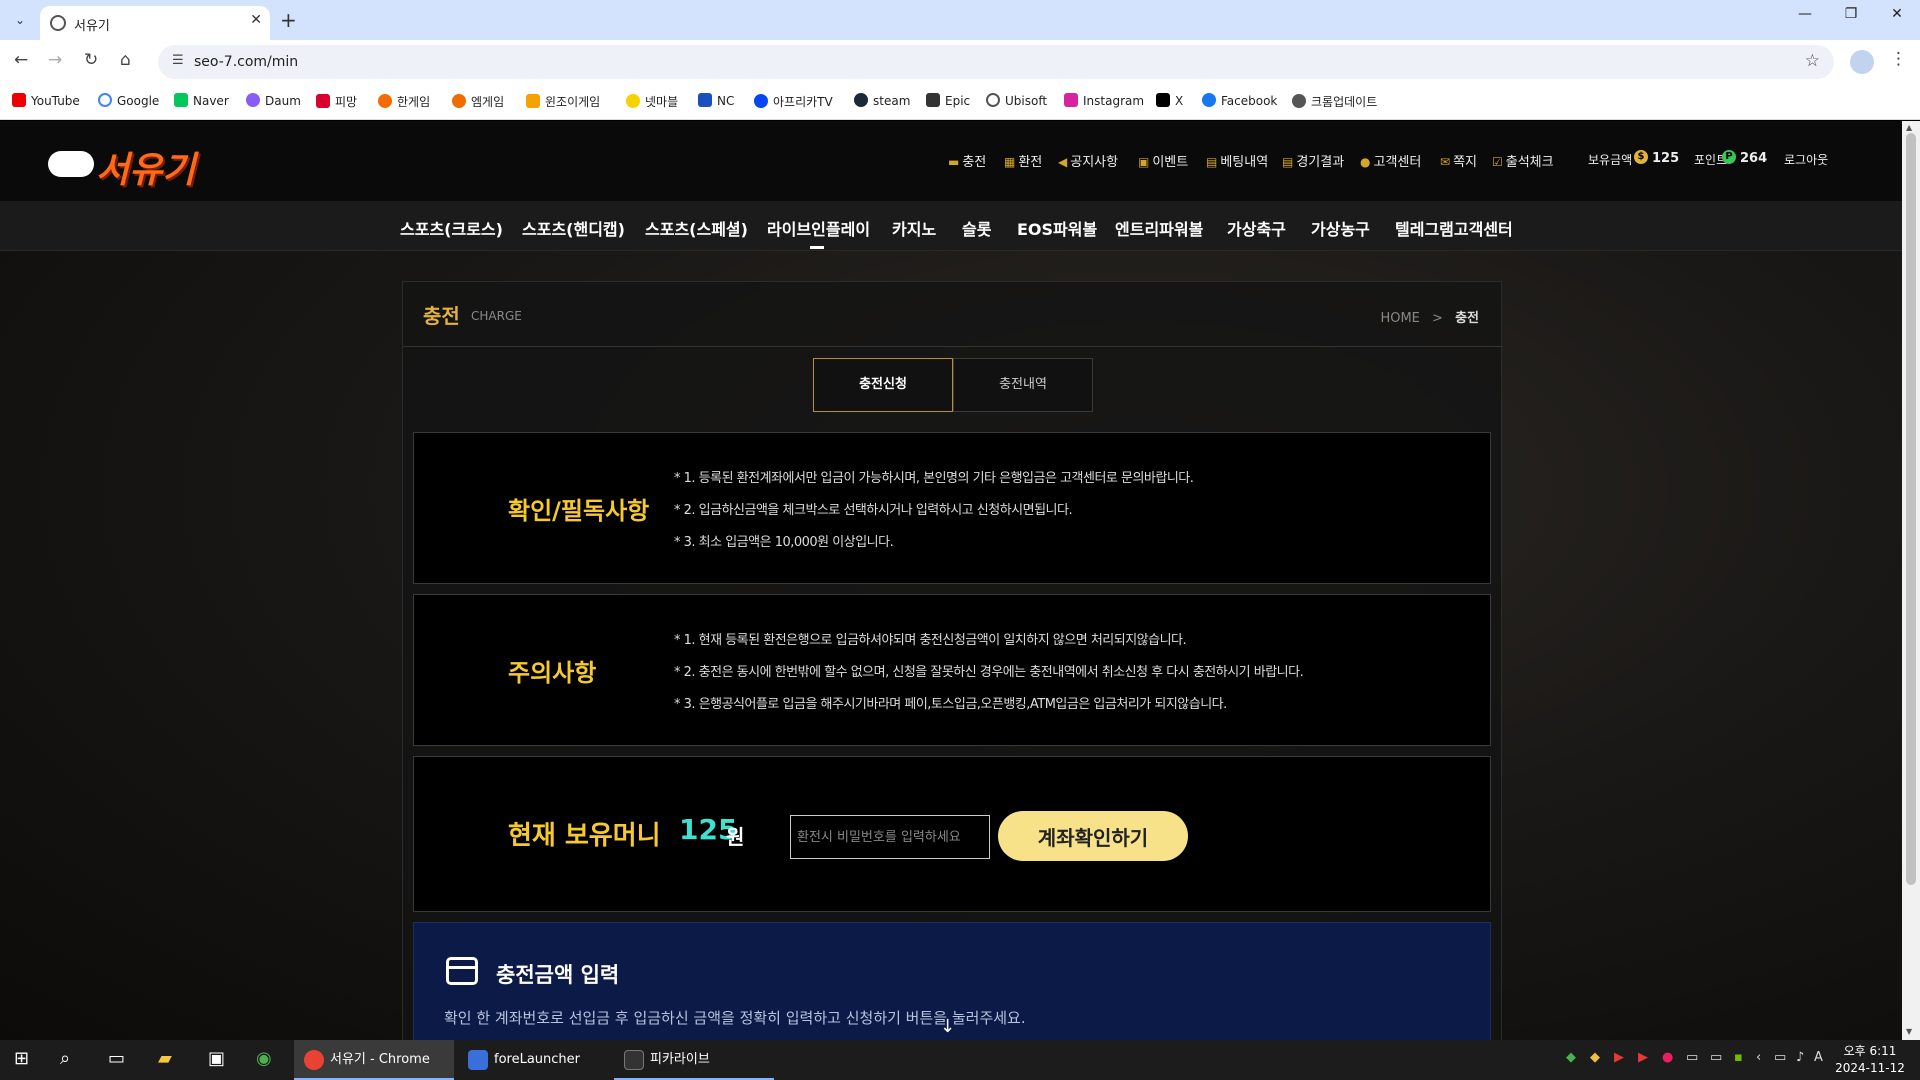 The height and width of the screenshot is (1080, 1920). Describe the element at coordinates (1088, 160) in the screenshot. I see `topmenu-notice: ◀ 공지사항` at that location.